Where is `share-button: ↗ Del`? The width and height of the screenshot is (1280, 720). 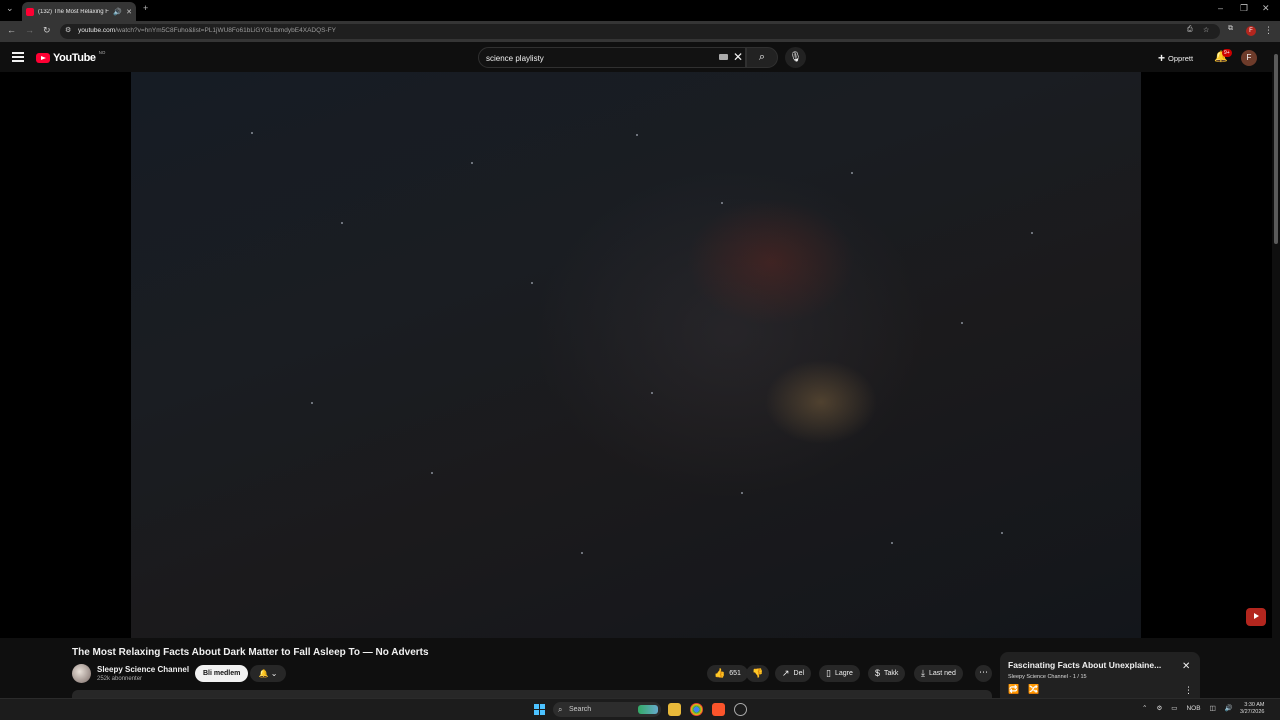
share-button: ↗ Del is located at coordinates (793, 673).